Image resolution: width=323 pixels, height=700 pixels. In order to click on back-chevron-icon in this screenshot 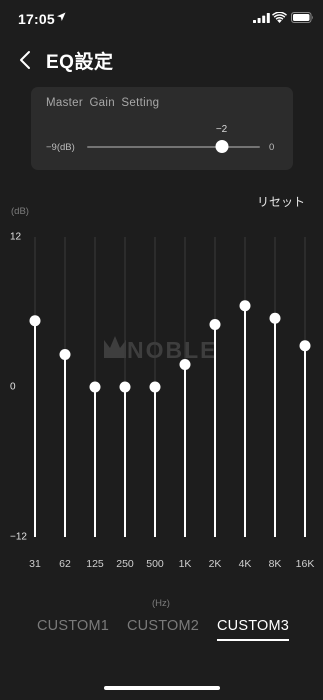, I will do `click(26, 60)`.